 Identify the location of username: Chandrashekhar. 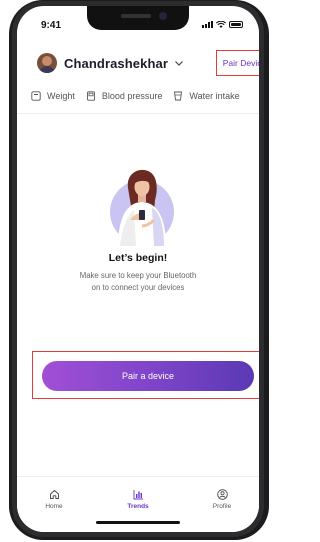
(116, 63).